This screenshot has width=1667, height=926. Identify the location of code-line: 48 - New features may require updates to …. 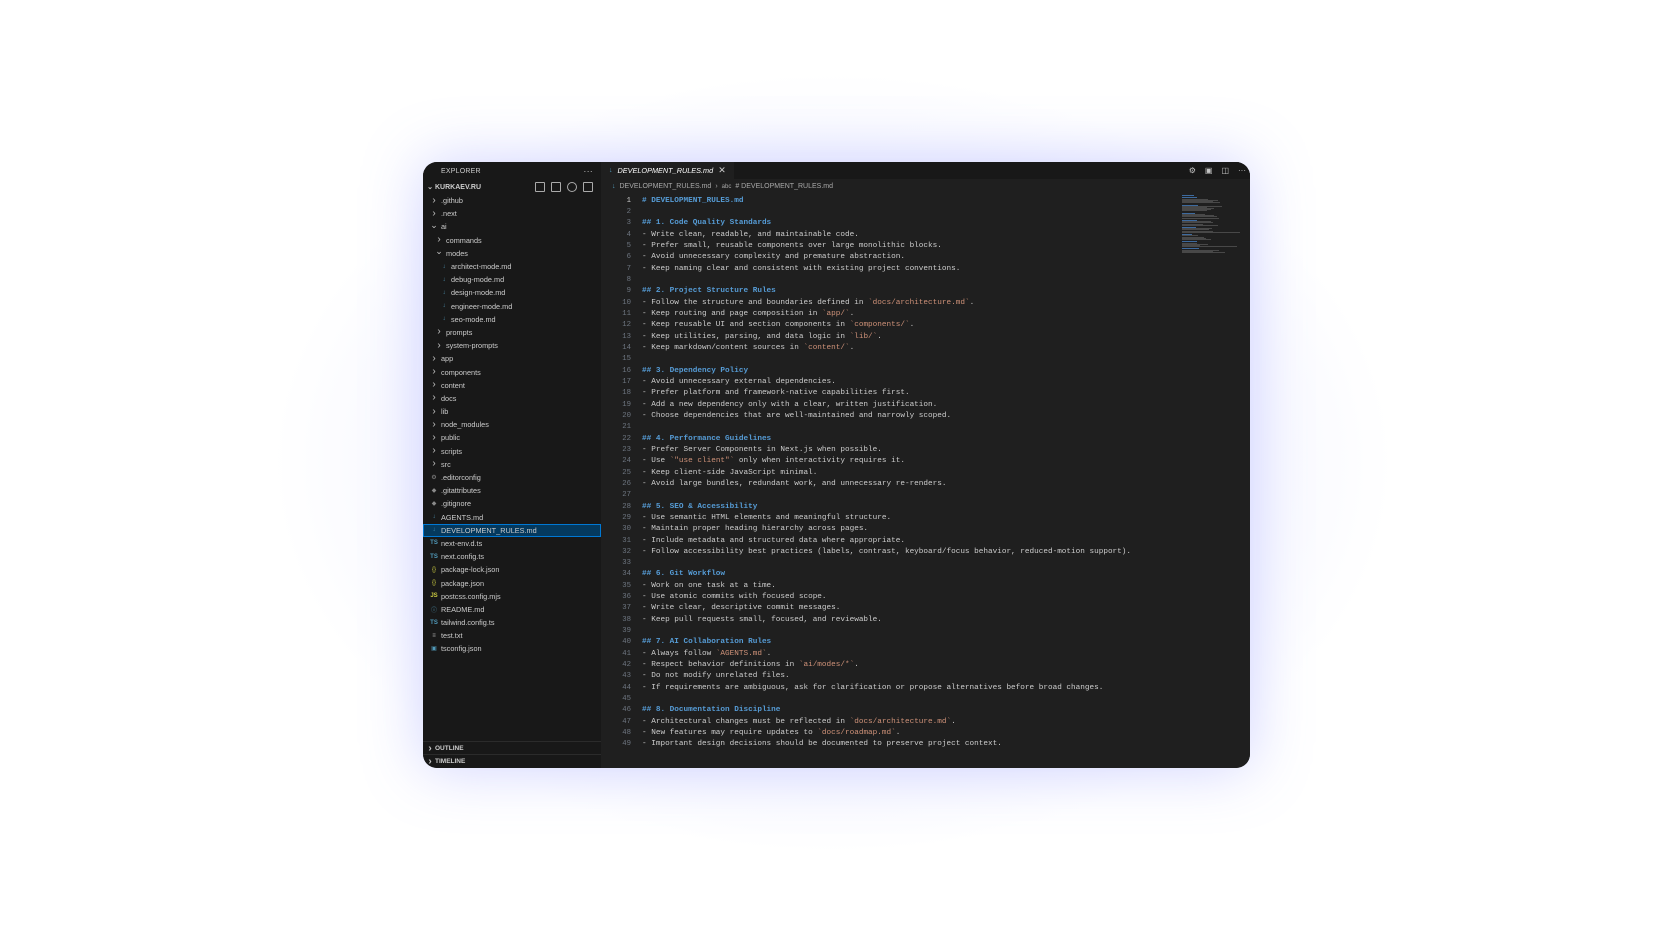
(890, 732).